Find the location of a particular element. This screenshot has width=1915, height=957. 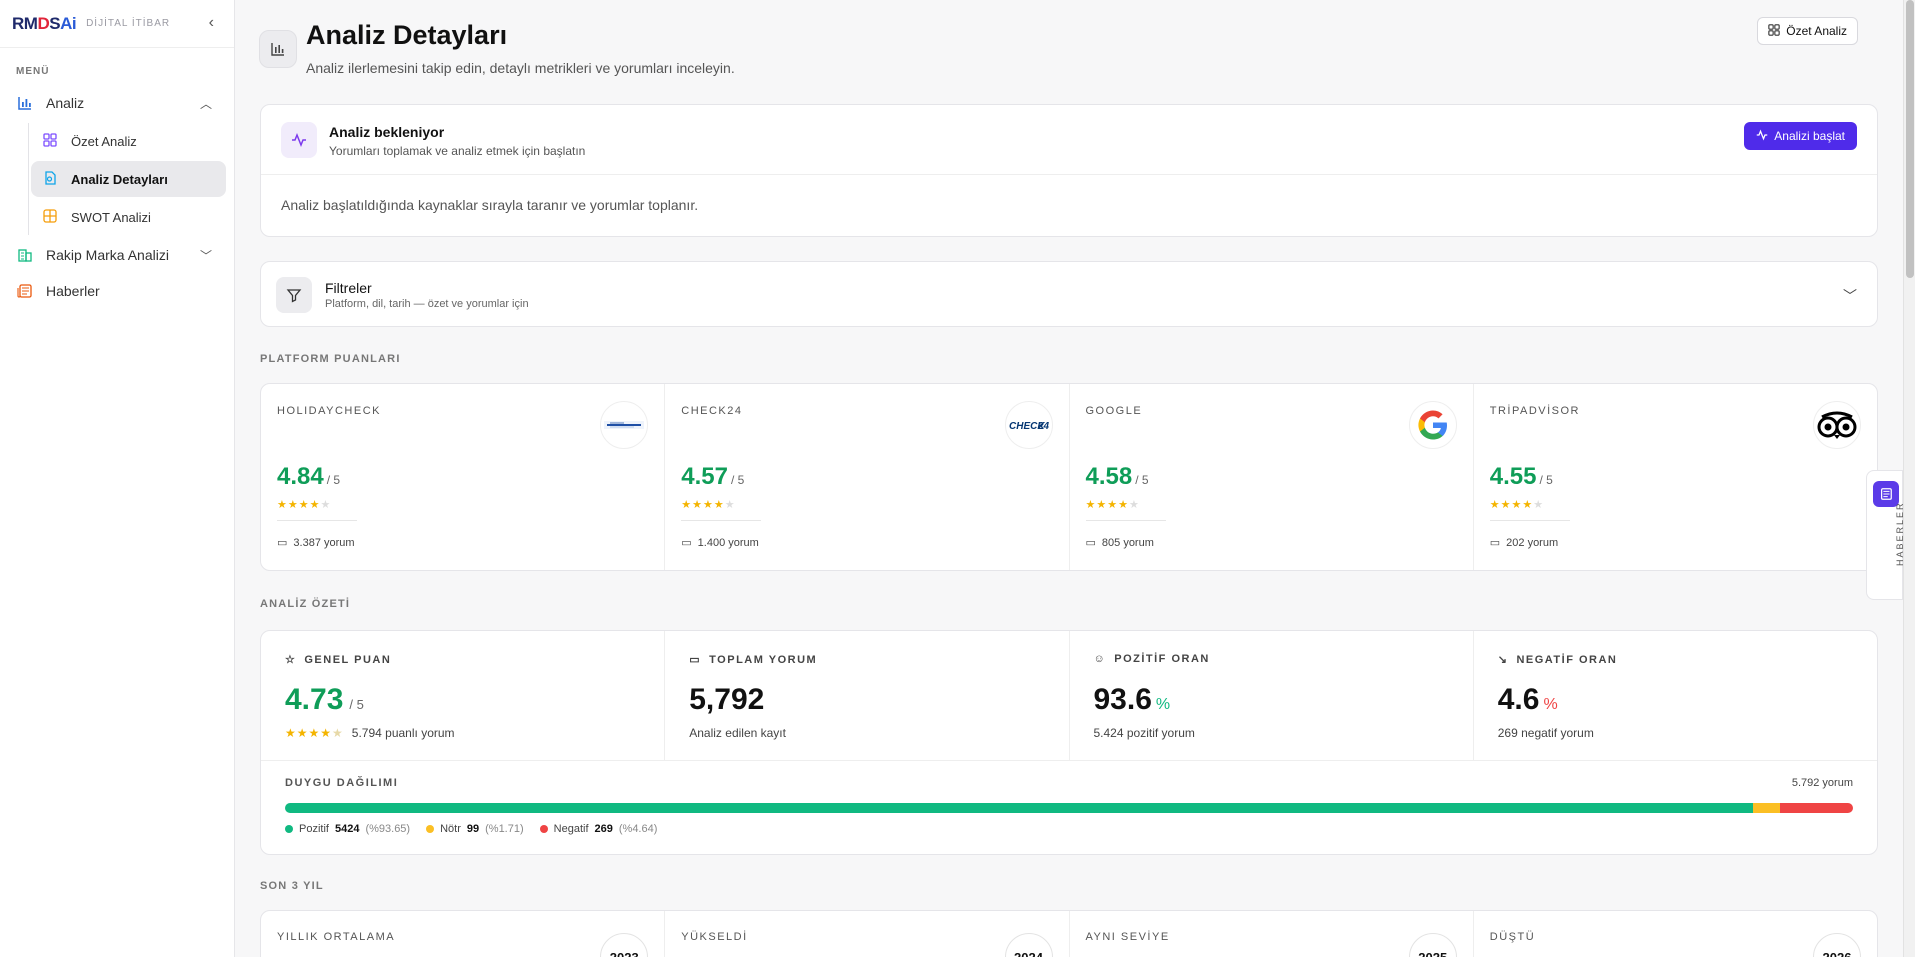

holidaycheck-logo is located at coordinates (624, 425).